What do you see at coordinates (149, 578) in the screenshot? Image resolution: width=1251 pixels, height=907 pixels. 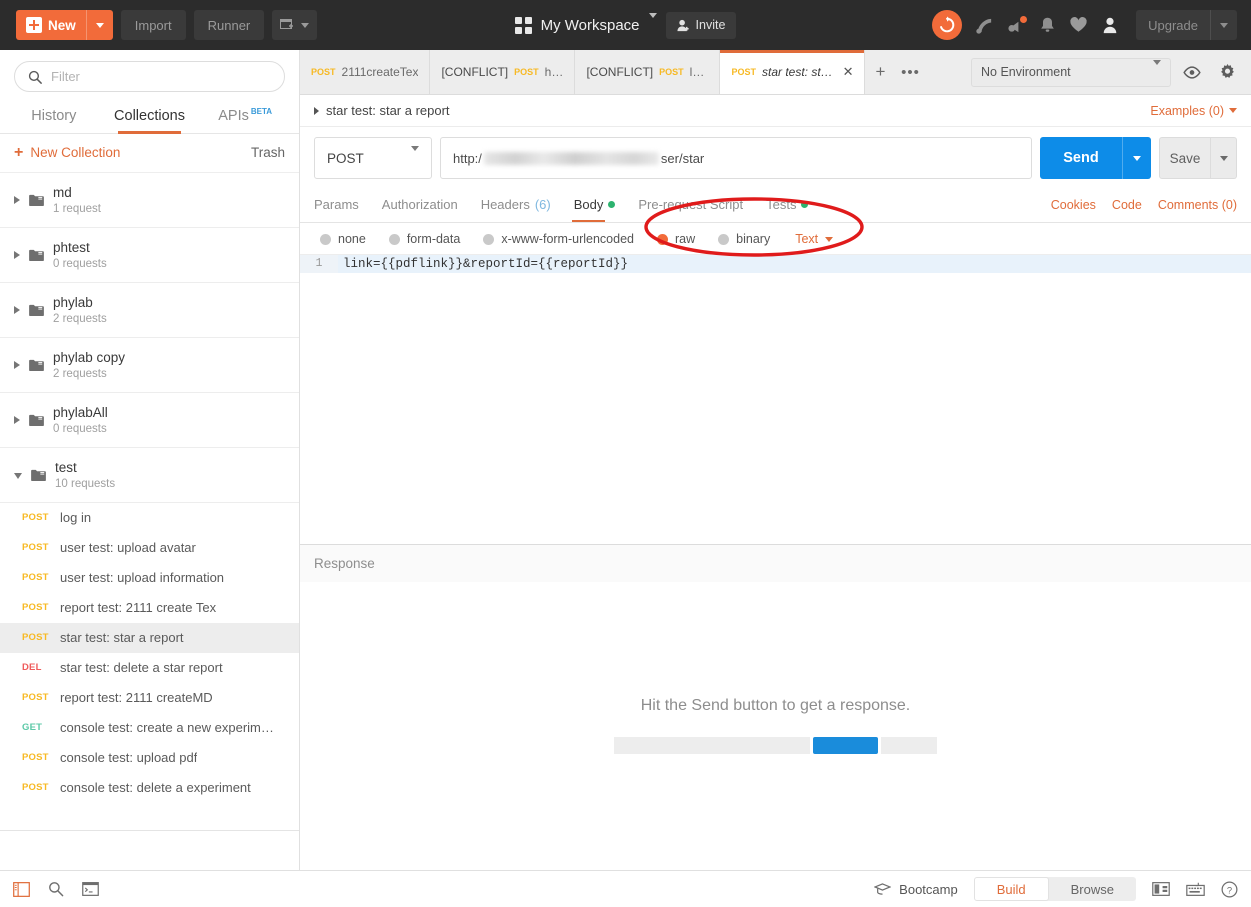 I see `list-item: POST user test: upload information` at bounding box center [149, 578].